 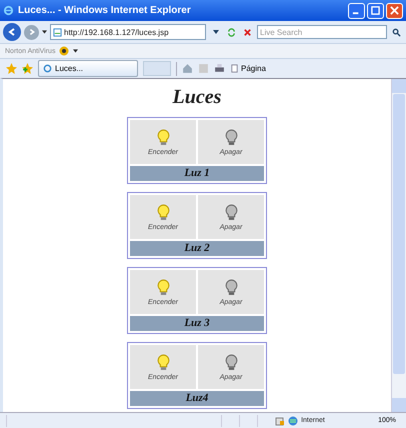 What do you see at coordinates (197, 323) in the screenshot?
I see `light-name: Luz 3` at bounding box center [197, 323].